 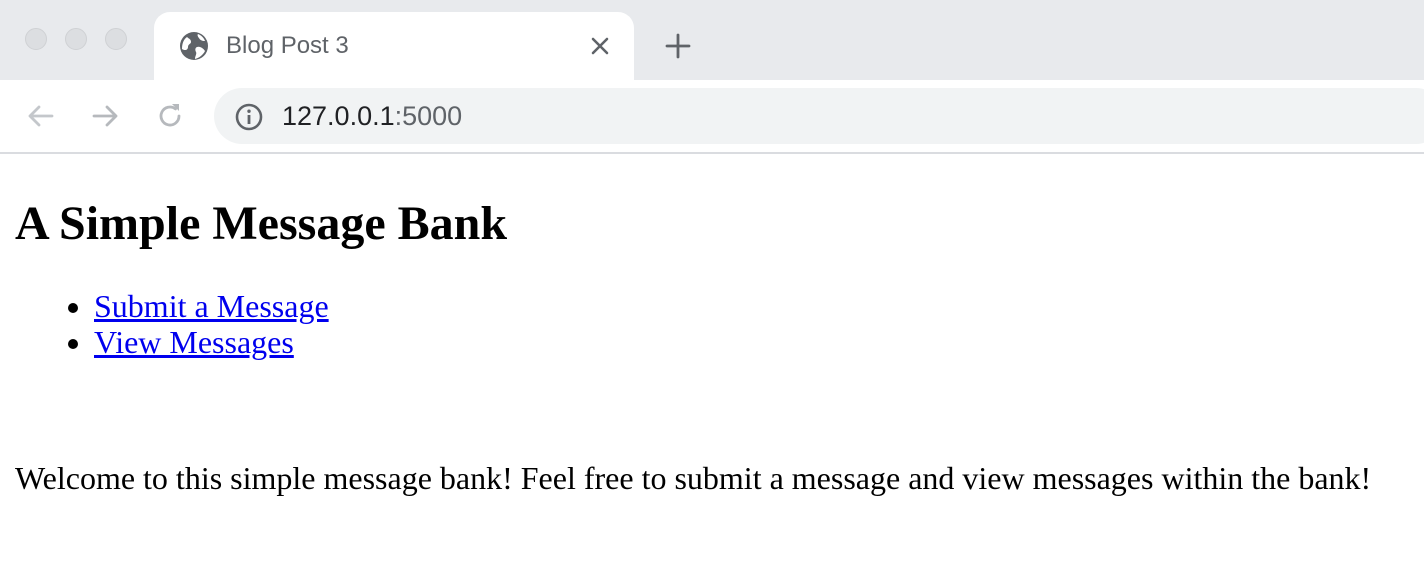 I want to click on browser-toolbar: 127.0.0.1:5000, so click(x=712, y=117).